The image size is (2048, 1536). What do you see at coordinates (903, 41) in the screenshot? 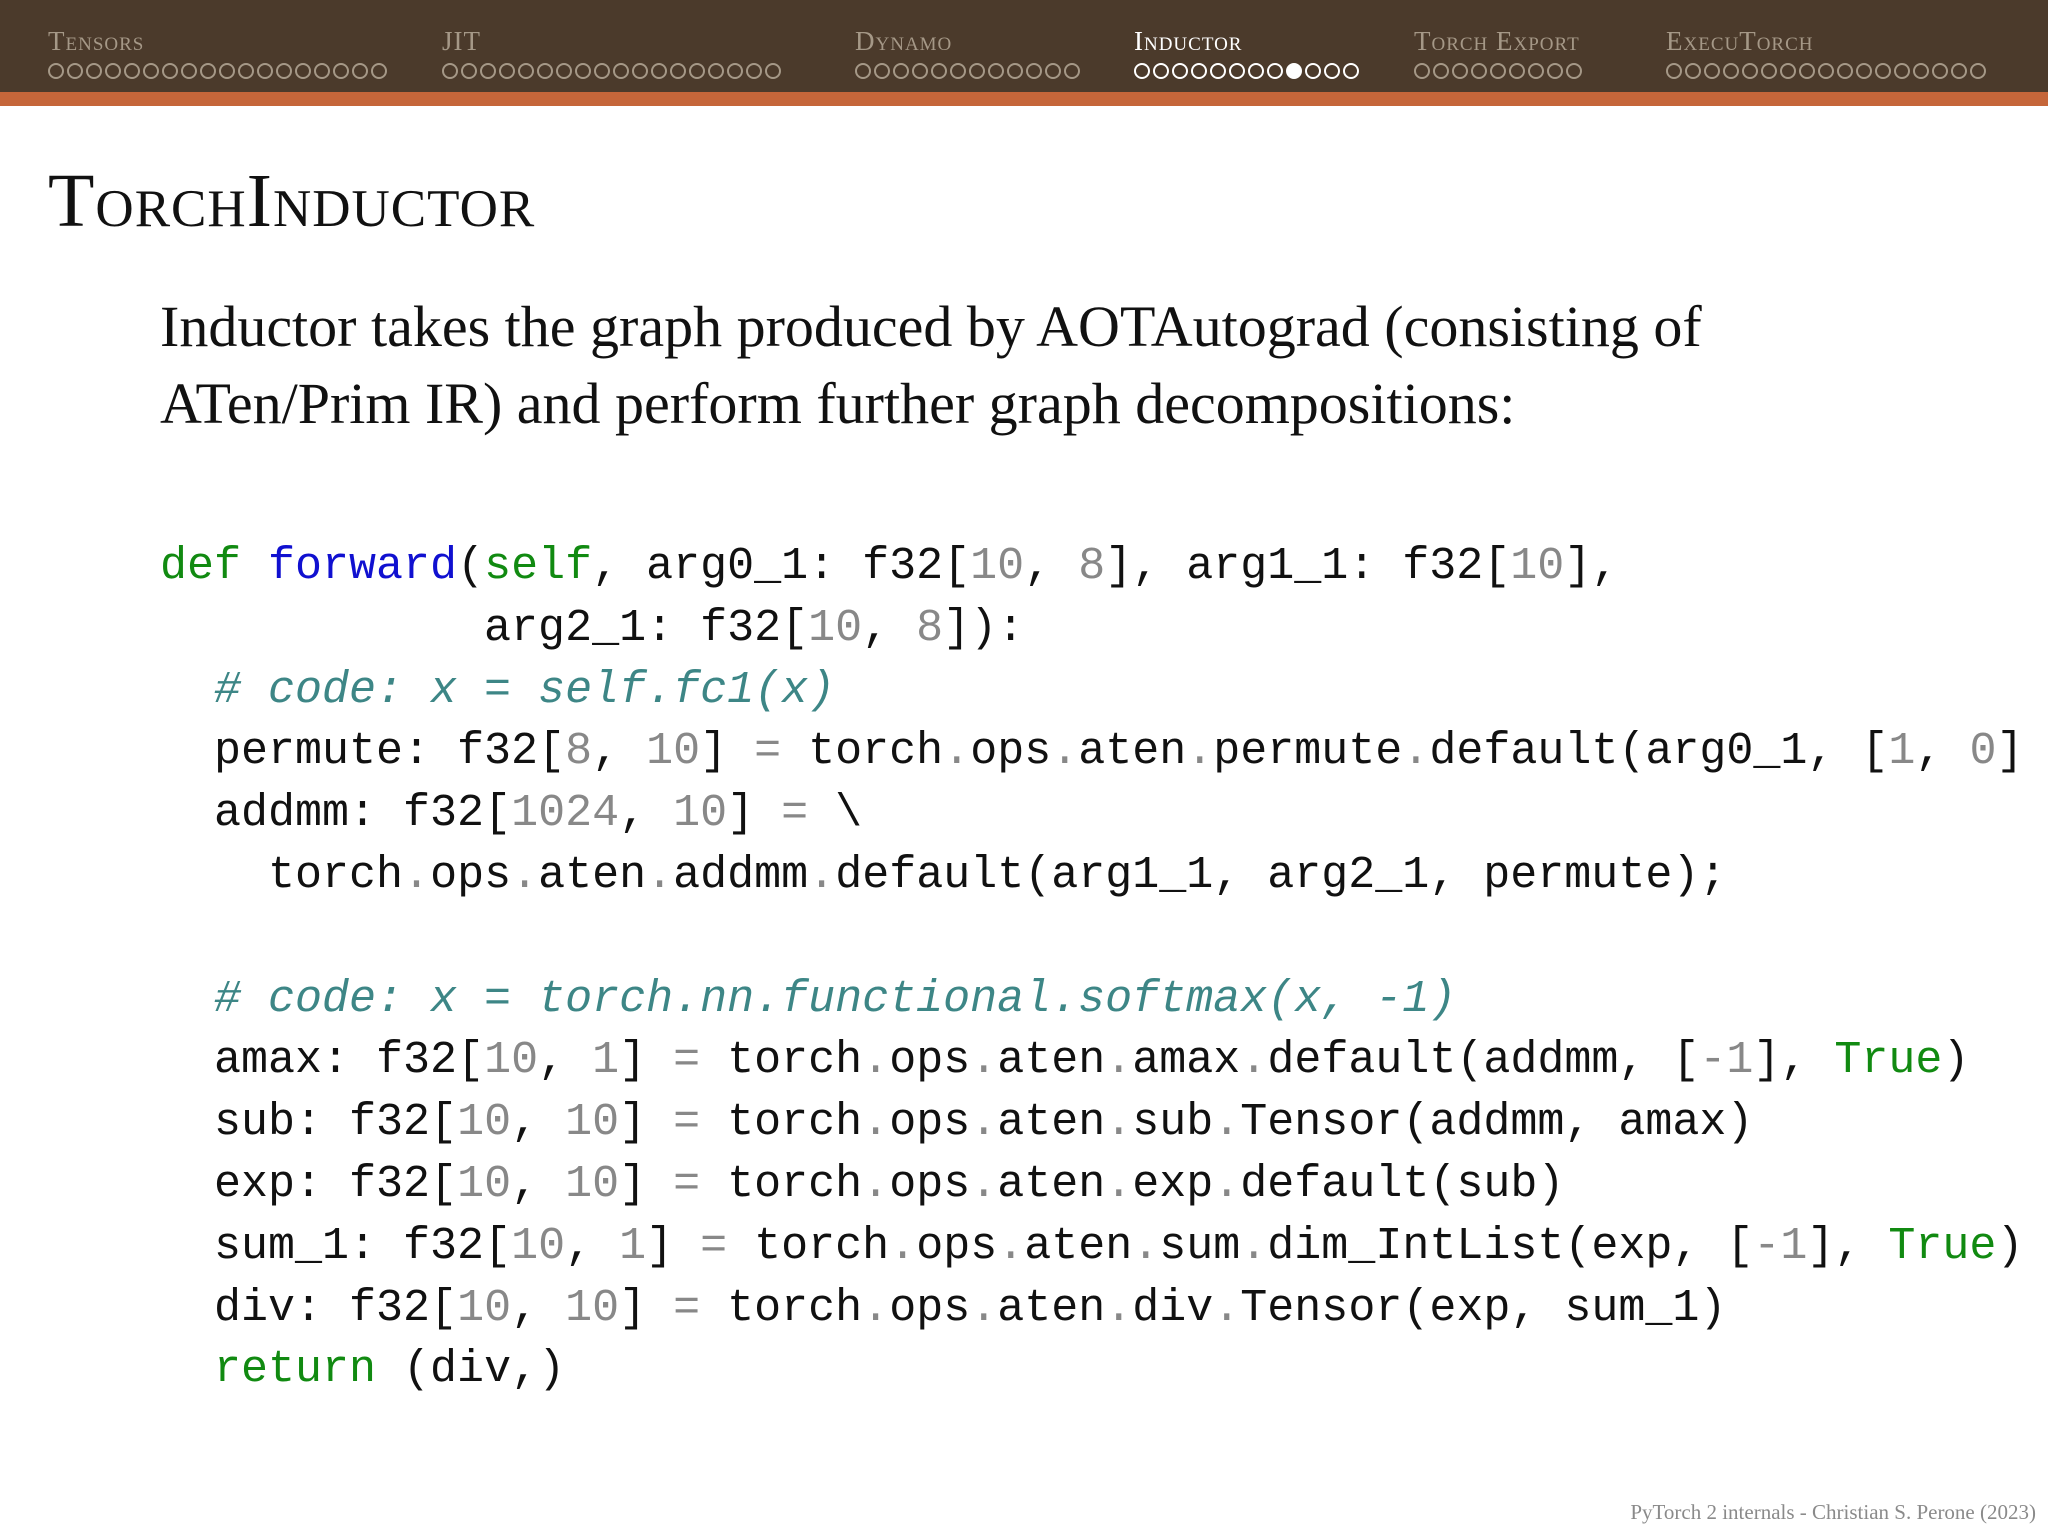
I see `nav-section-label: Dynamo` at bounding box center [903, 41].